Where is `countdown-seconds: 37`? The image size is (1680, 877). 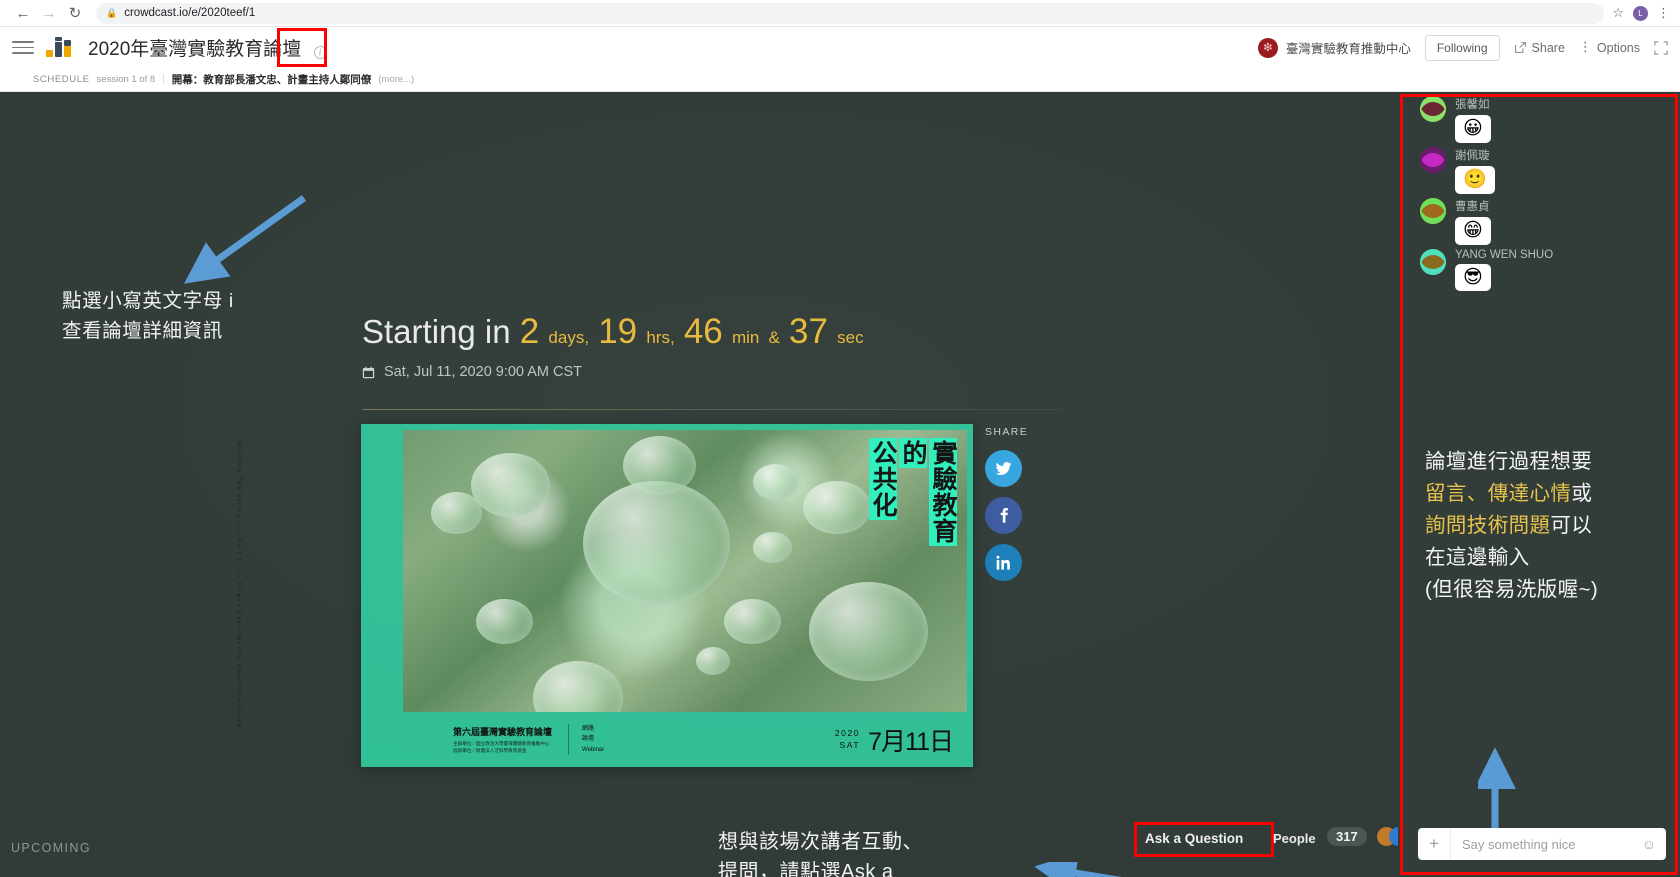
countdown-seconds: 37 is located at coordinates (808, 331).